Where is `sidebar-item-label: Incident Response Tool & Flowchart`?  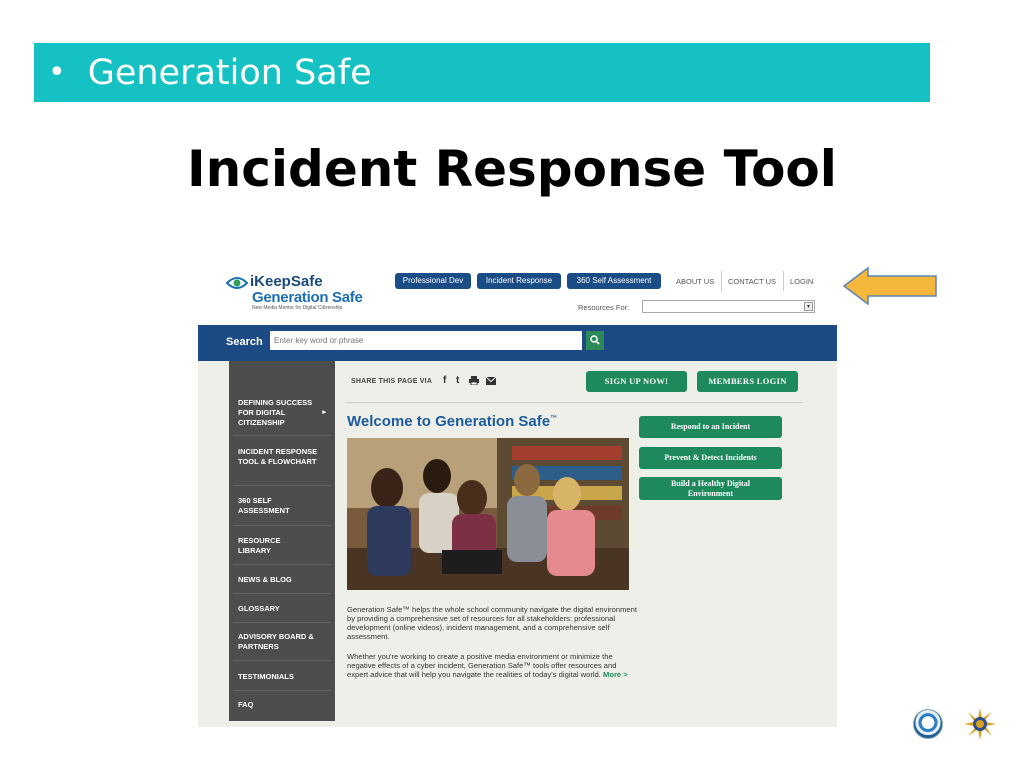
sidebar-item-label: Incident Response Tool & Flowchart is located at coordinates (278, 456).